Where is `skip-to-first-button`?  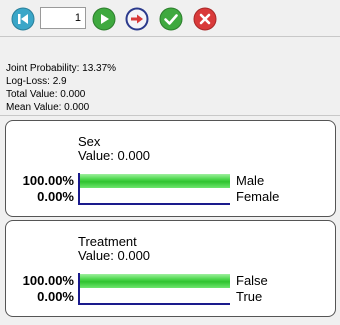
skip-to-first-button is located at coordinates (23, 19).